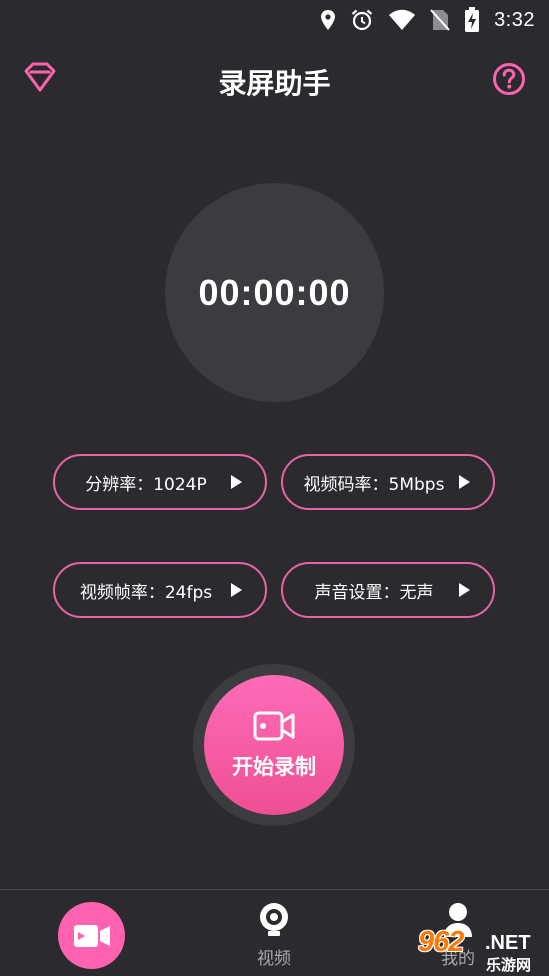 This screenshot has width=549, height=976. What do you see at coordinates (374, 484) in the screenshot?
I see `bitrate-label: 视频码率：5Mbps` at bounding box center [374, 484].